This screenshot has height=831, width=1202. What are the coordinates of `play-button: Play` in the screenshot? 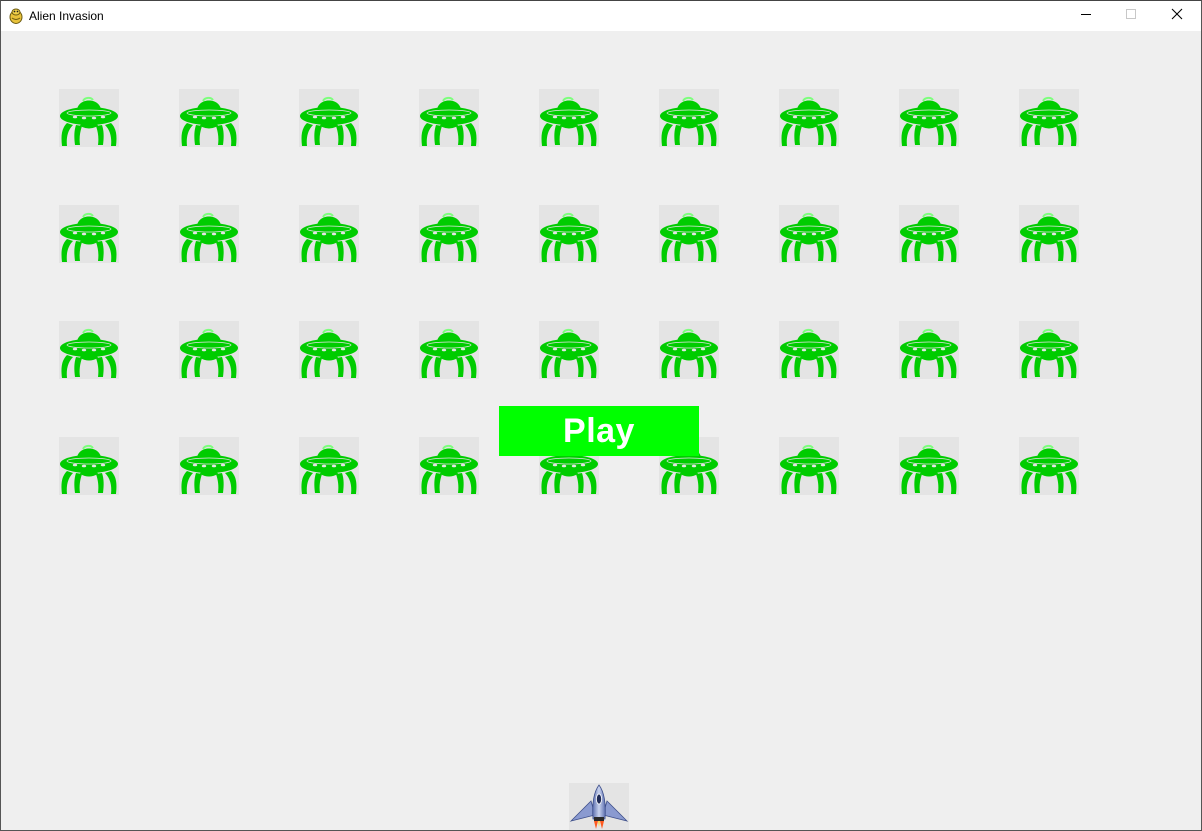 It's located at (599, 431).